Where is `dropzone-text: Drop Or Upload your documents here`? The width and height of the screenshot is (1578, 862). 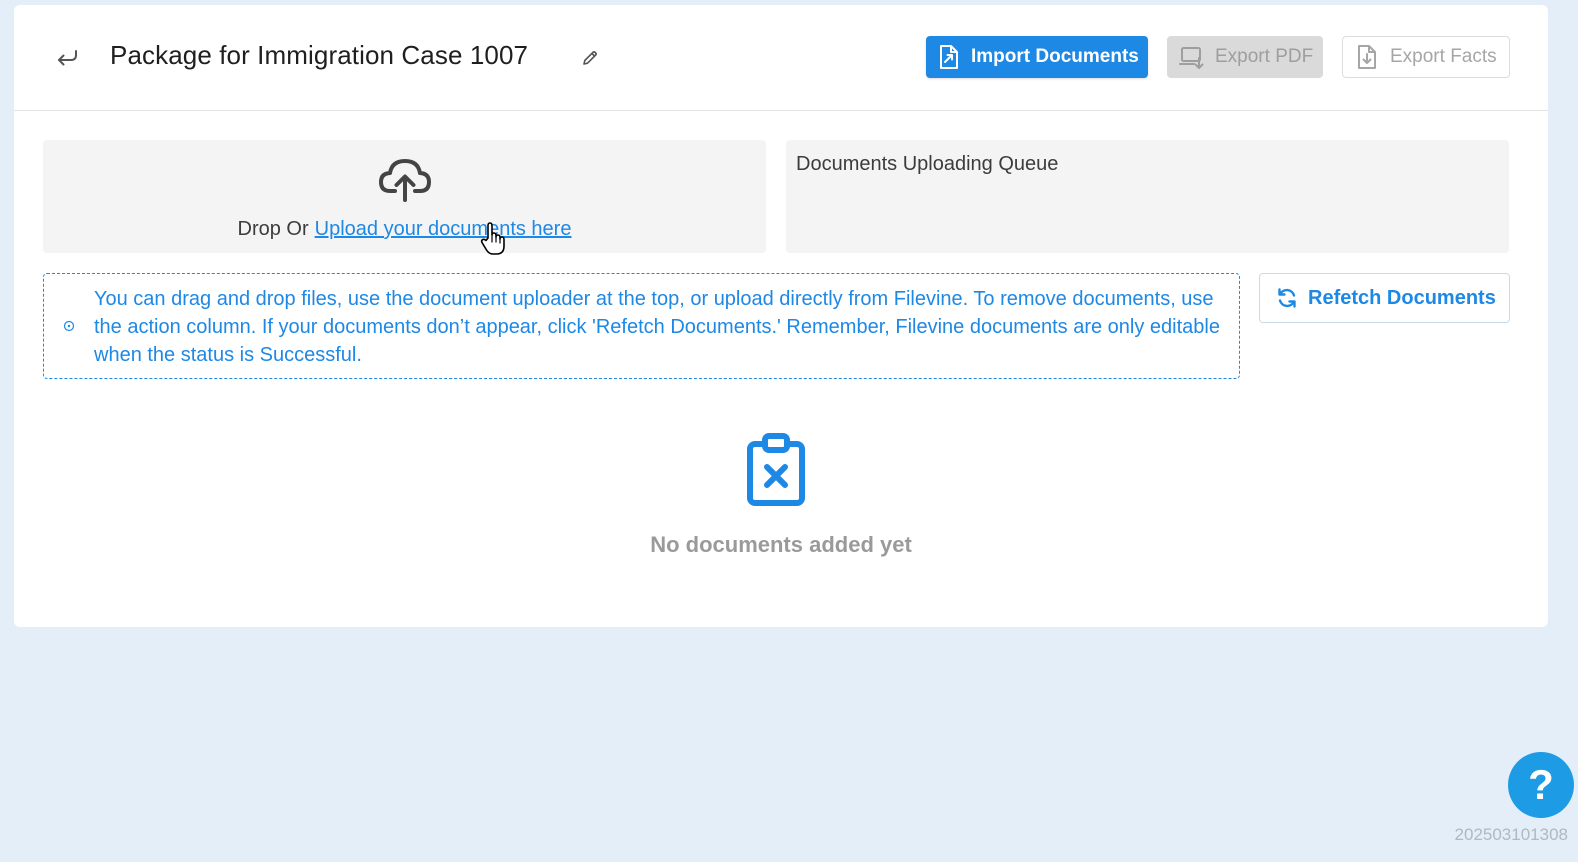 dropzone-text: Drop Or Upload your documents here is located at coordinates (404, 229).